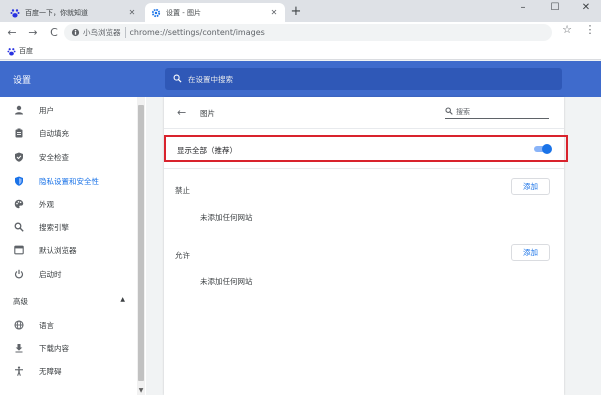 The width and height of the screenshot is (601, 395). What do you see at coordinates (46, 204) in the screenshot?
I see `sidebar-item-label: 外观` at bounding box center [46, 204].